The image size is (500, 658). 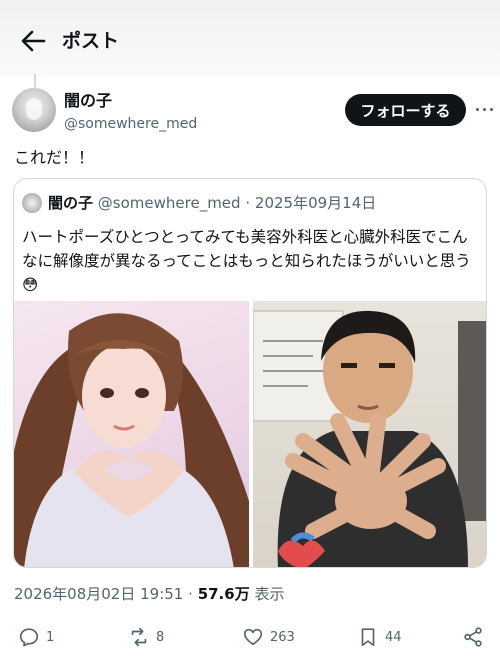 I want to click on share-button, so click(x=473, y=637).